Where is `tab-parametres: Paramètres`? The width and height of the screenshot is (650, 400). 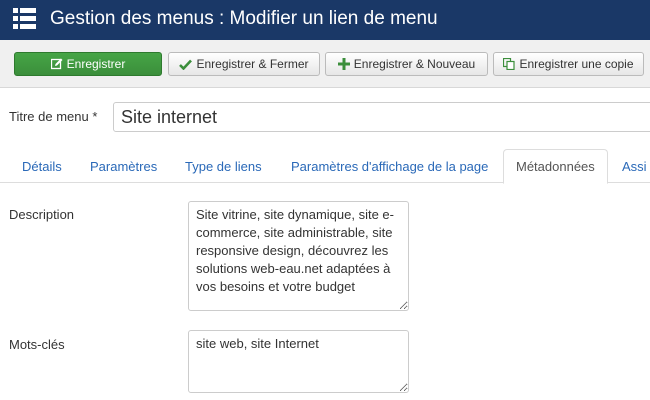 tab-parametres: Paramètres is located at coordinates (123, 166).